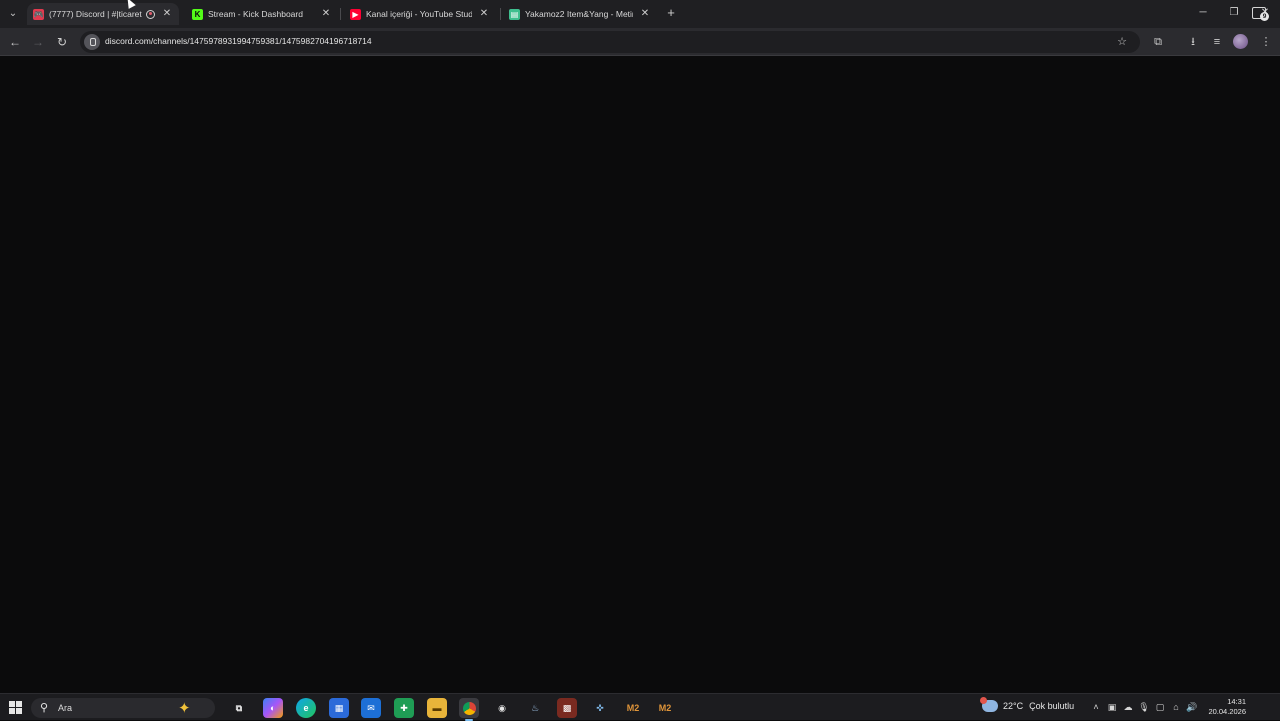 This screenshot has height=721, width=1280. Describe the element at coordinates (1158, 42) in the screenshot. I see `extensions-icon: ⧉` at that location.